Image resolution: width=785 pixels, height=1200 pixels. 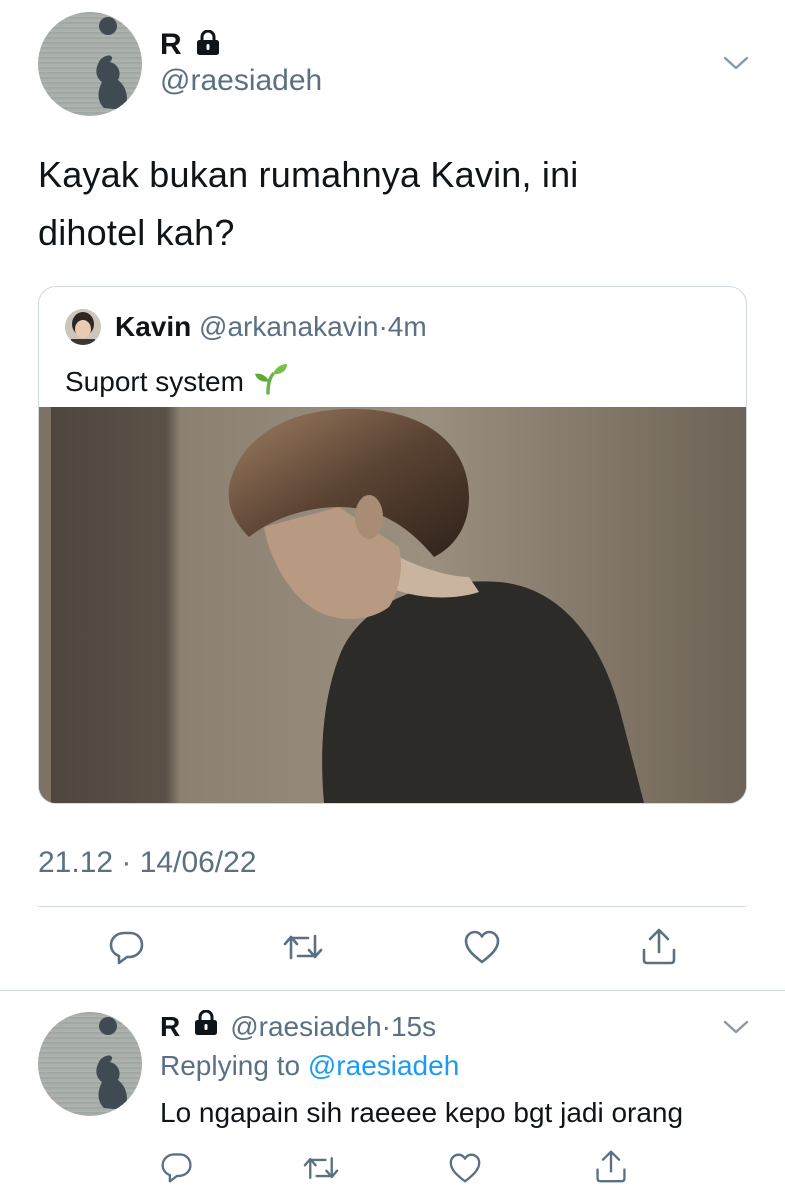 What do you see at coordinates (90, 1064) in the screenshot?
I see `reply-avatar` at bounding box center [90, 1064].